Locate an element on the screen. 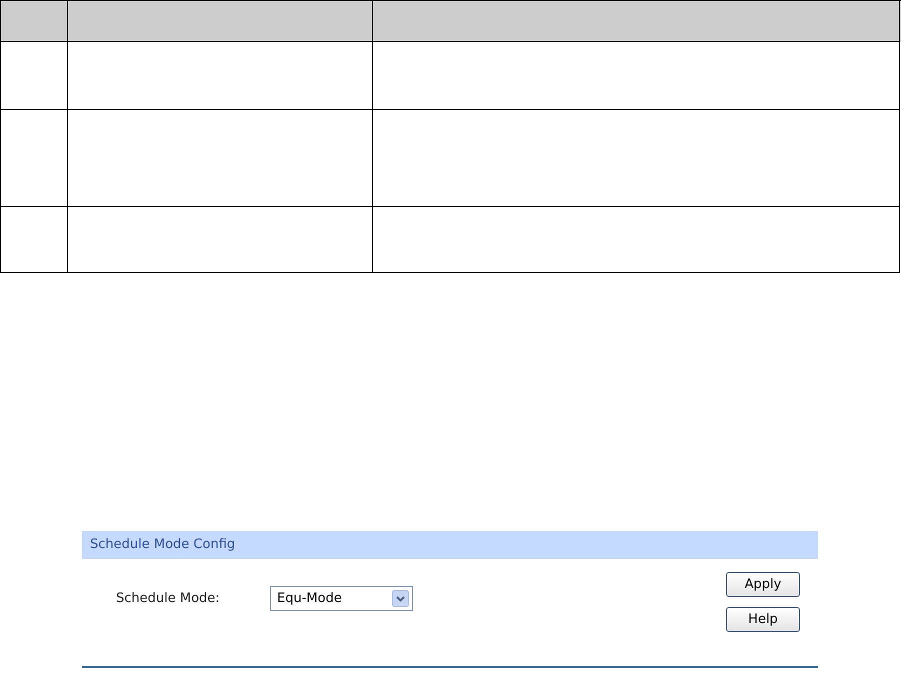 Image resolution: width=901 pixels, height=675 pixels. field-label: Schedule Mode: is located at coordinates (168, 598).